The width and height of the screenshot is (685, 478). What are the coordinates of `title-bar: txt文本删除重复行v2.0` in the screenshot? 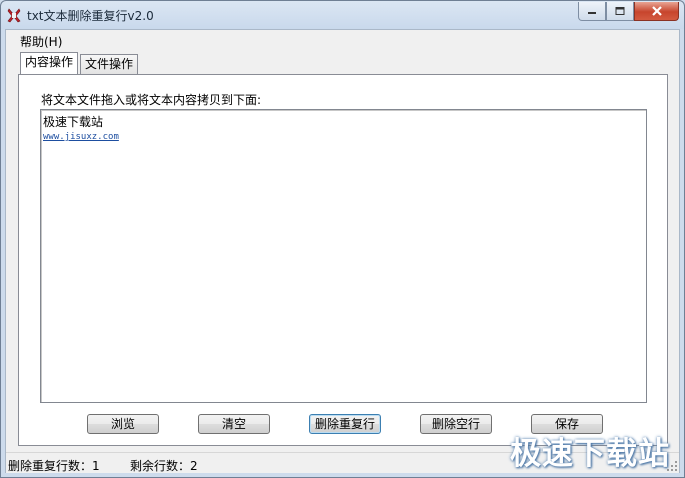 It's located at (342, 15).